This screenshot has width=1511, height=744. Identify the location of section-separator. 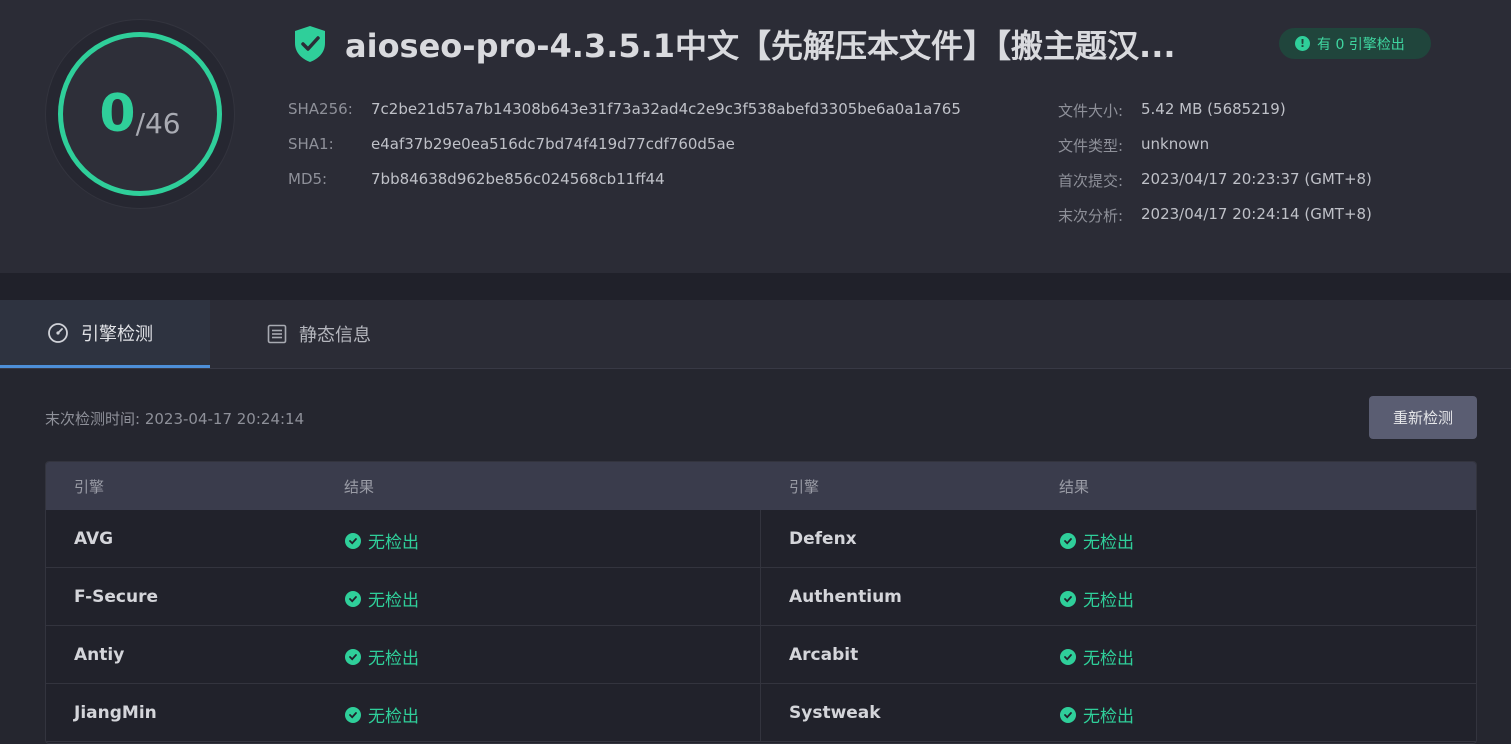
(755, 286).